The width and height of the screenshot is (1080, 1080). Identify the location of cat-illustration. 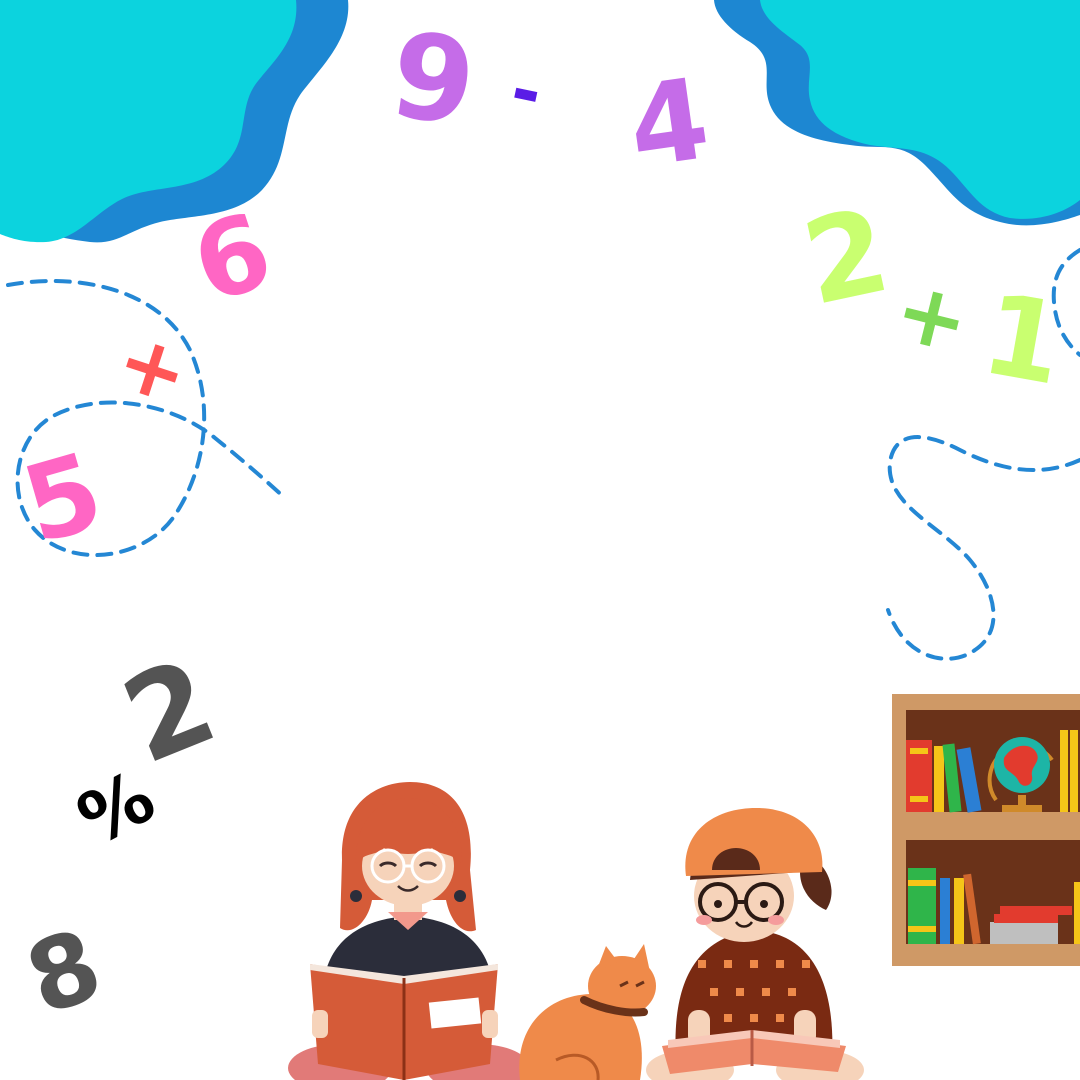
(587, 1012).